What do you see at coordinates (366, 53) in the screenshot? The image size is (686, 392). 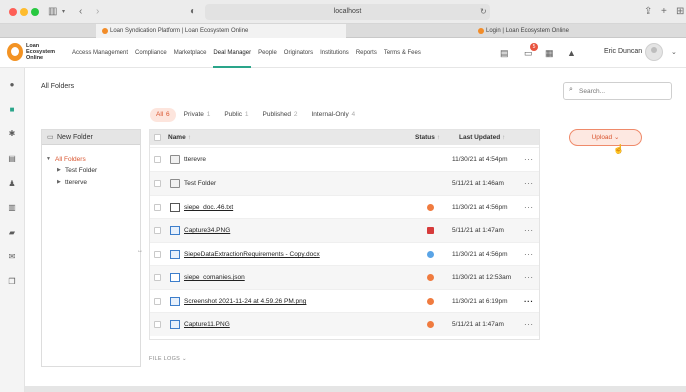 I see `nav-reports: Reports` at bounding box center [366, 53].